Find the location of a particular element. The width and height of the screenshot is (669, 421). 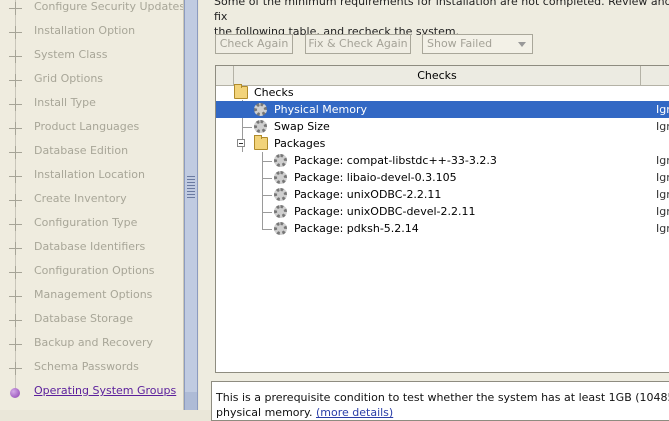

step-system-class: System Class is located at coordinates (91, 56).